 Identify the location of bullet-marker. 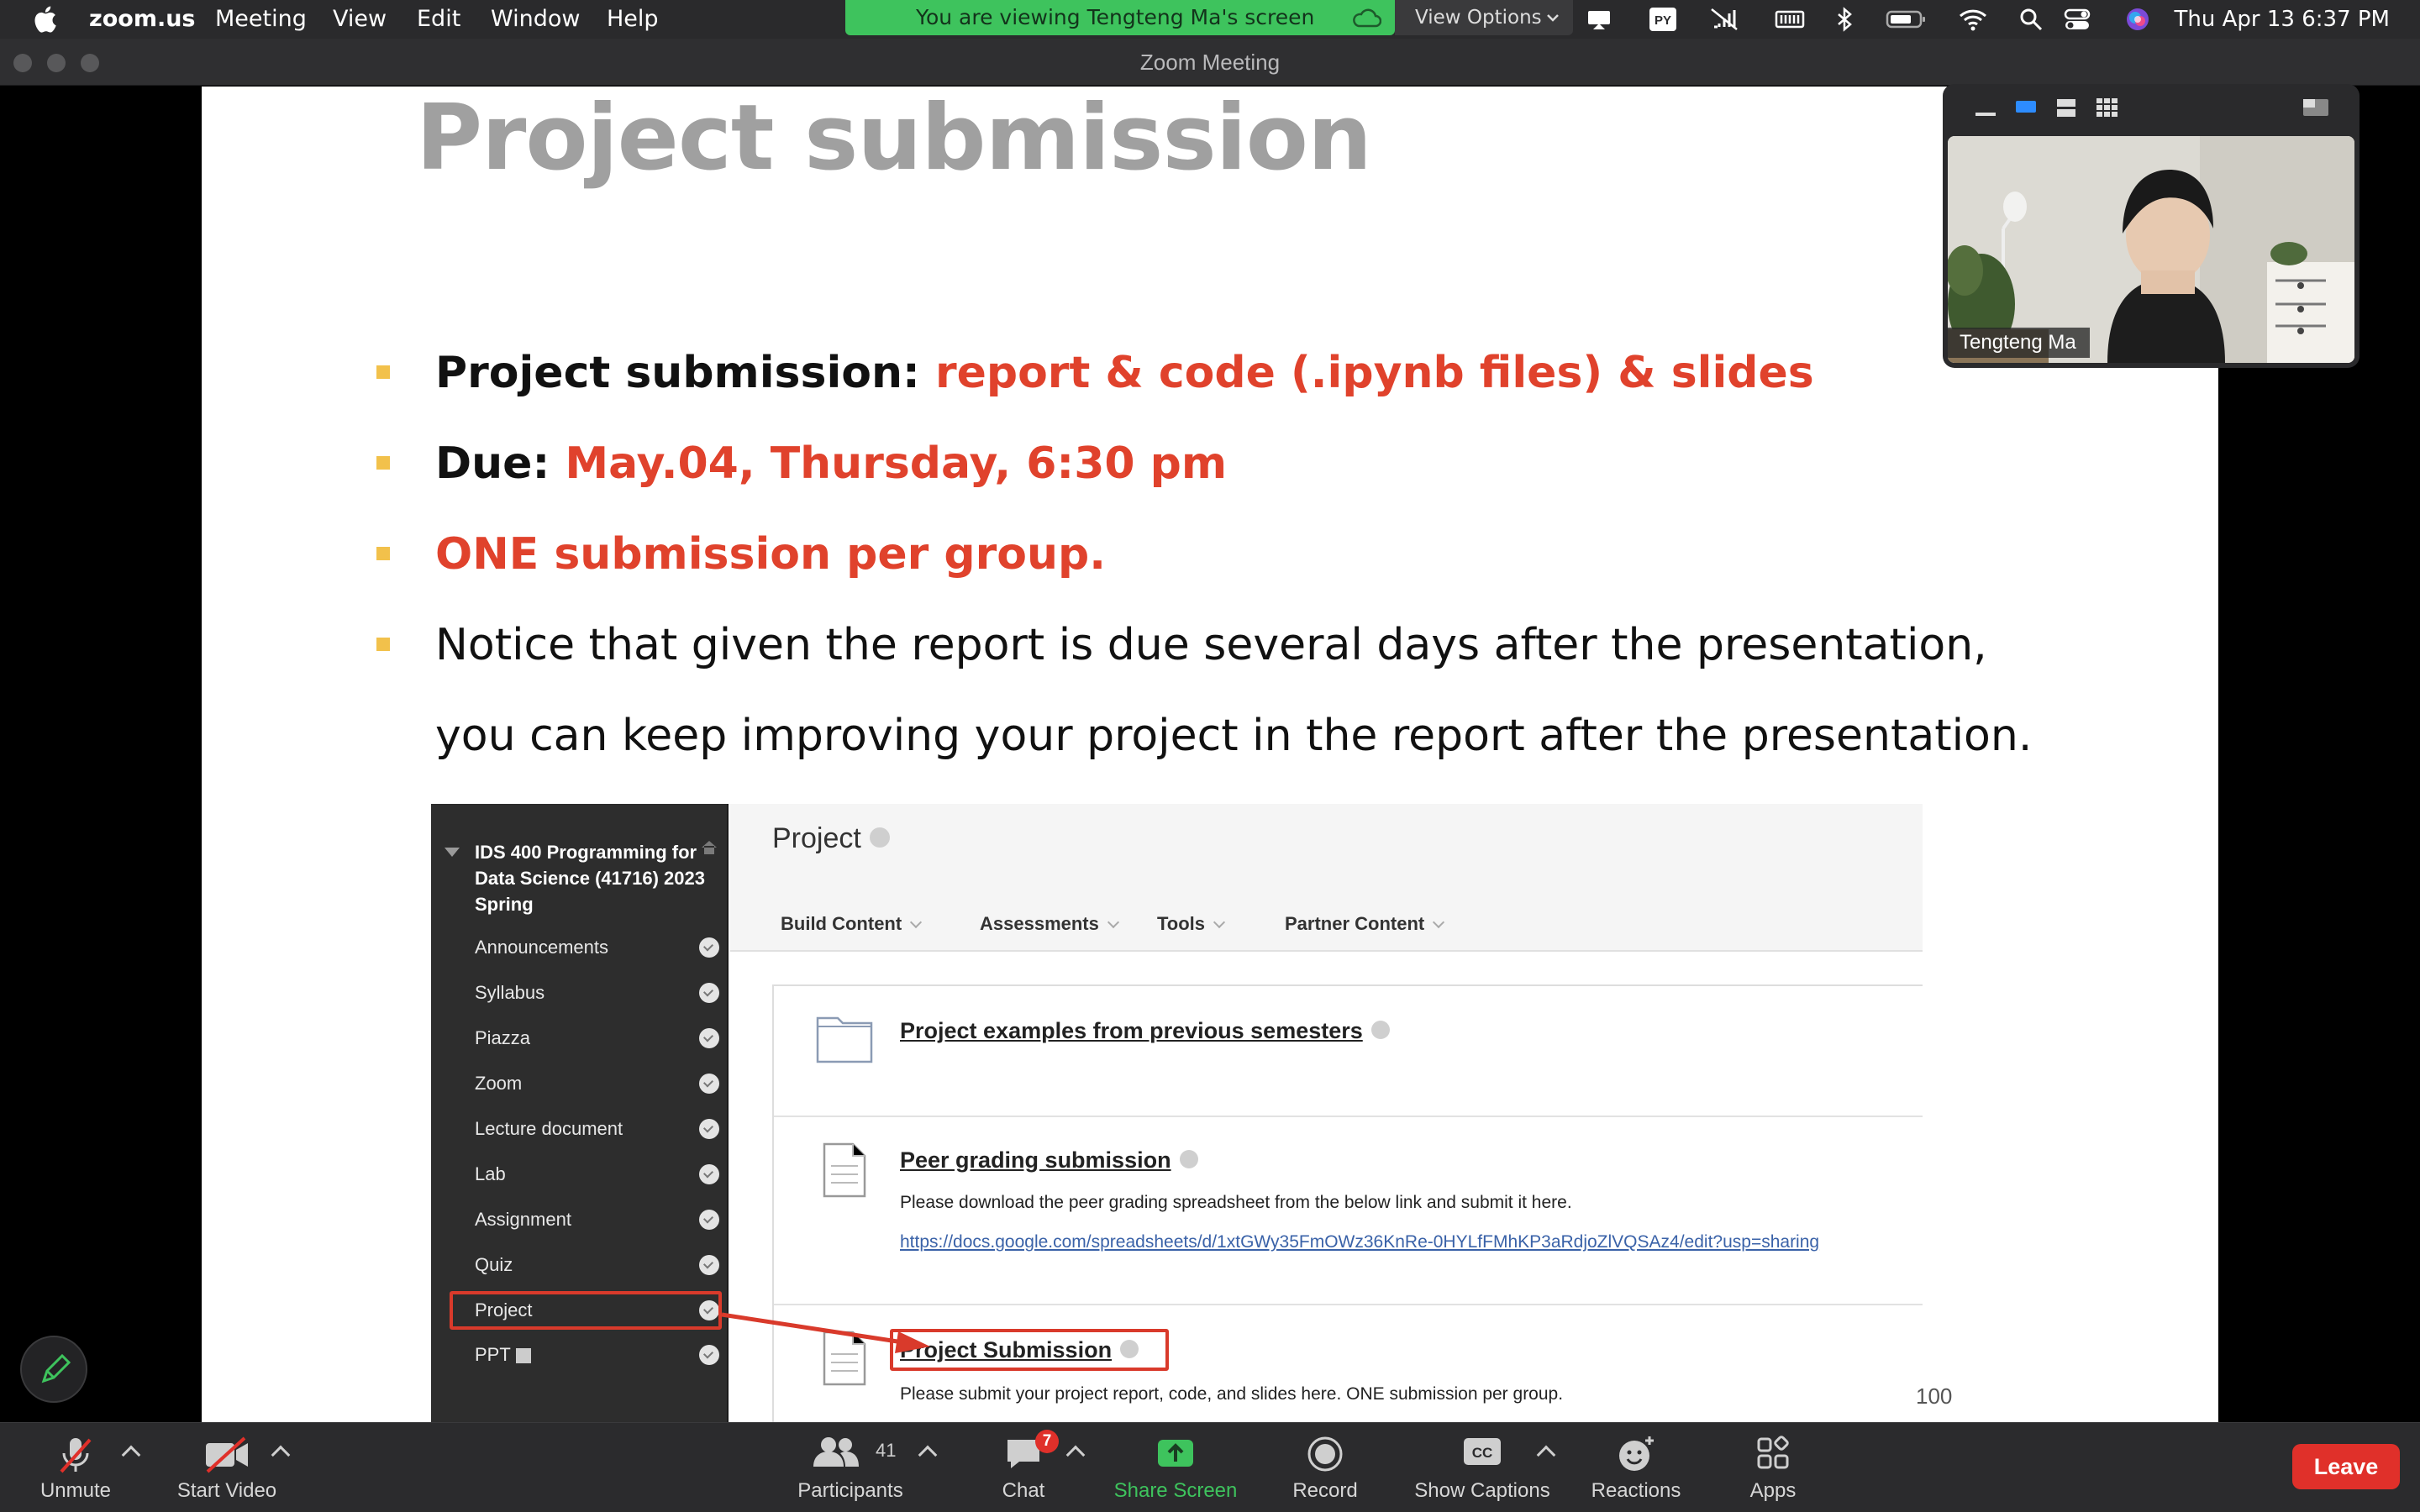
(383, 372).